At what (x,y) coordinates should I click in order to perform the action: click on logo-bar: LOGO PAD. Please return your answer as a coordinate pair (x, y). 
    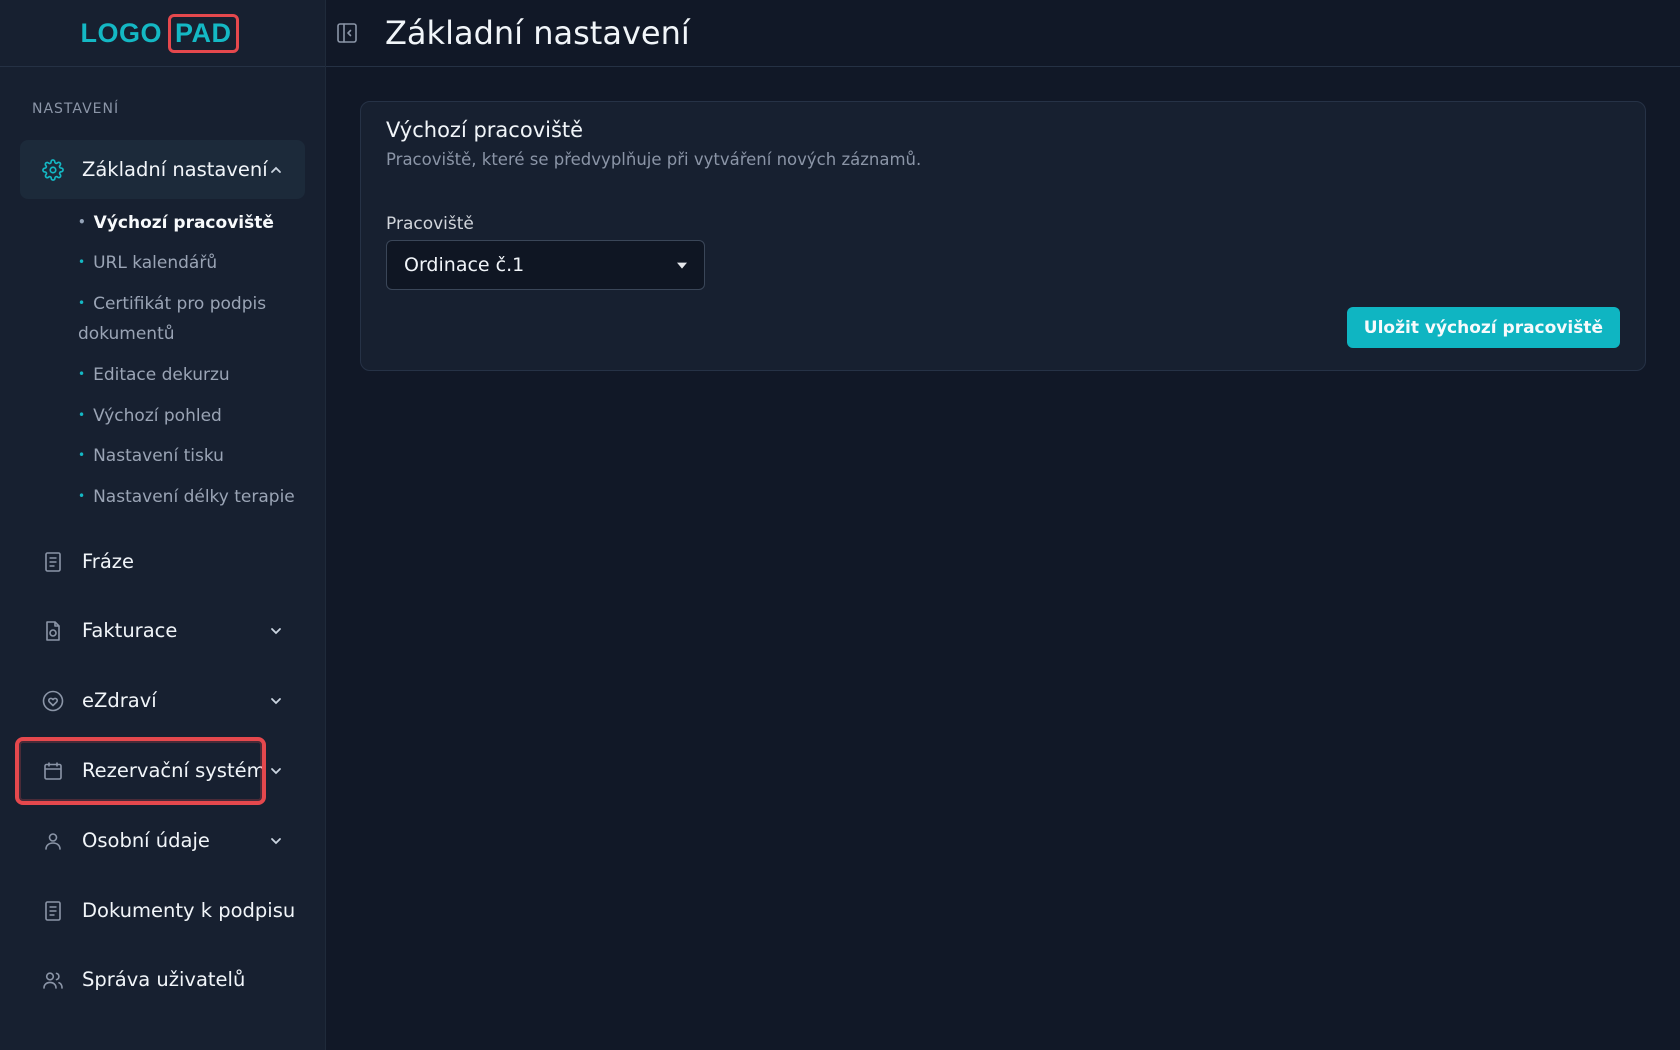
    Looking at the image, I should click on (162, 33).